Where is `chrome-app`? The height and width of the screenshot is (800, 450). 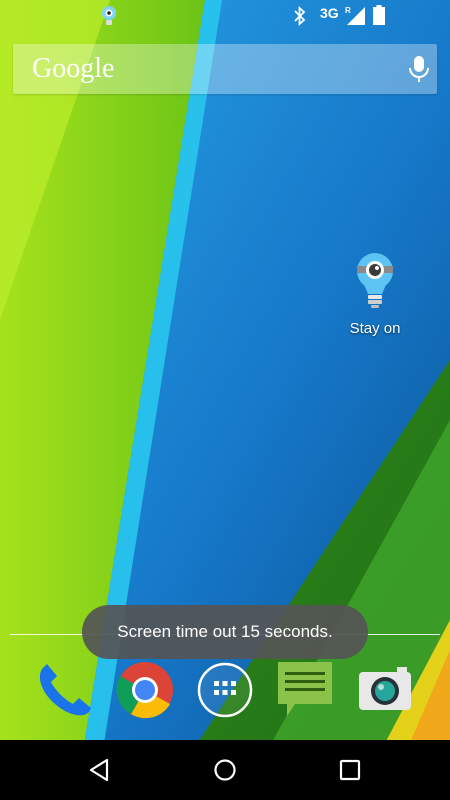
chrome-app is located at coordinates (145, 690).